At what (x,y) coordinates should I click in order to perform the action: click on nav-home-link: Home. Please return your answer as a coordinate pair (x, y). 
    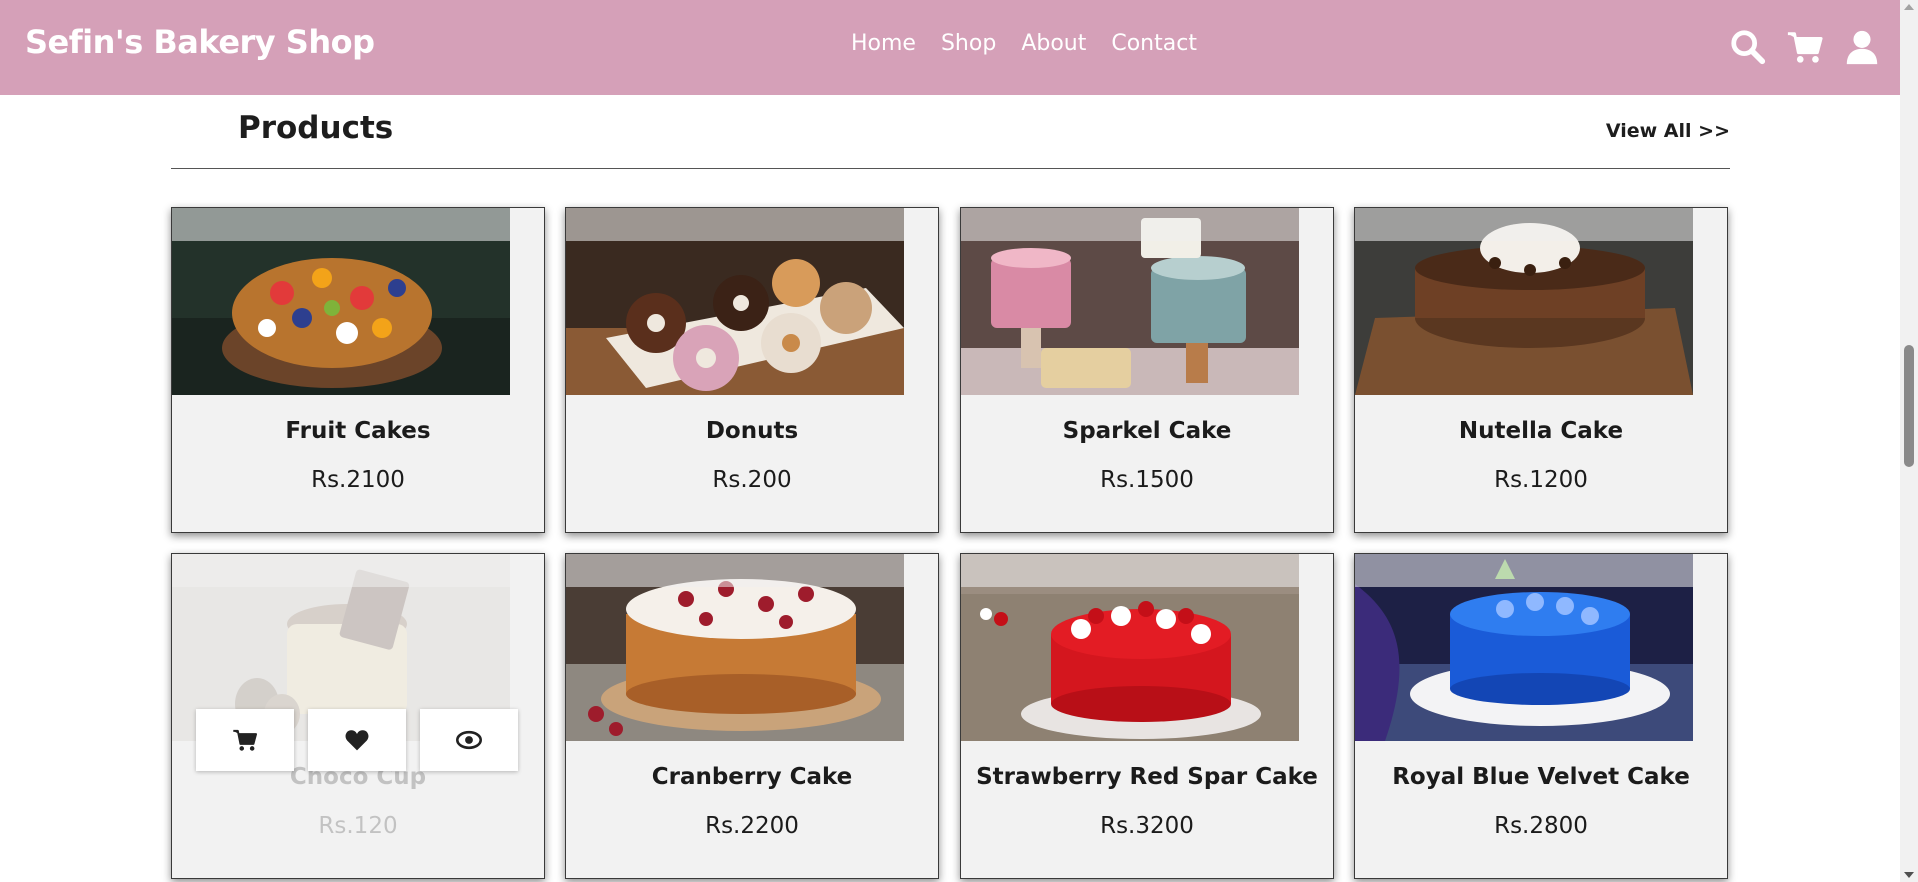
    Looking at the image, I should click on (883, 43).